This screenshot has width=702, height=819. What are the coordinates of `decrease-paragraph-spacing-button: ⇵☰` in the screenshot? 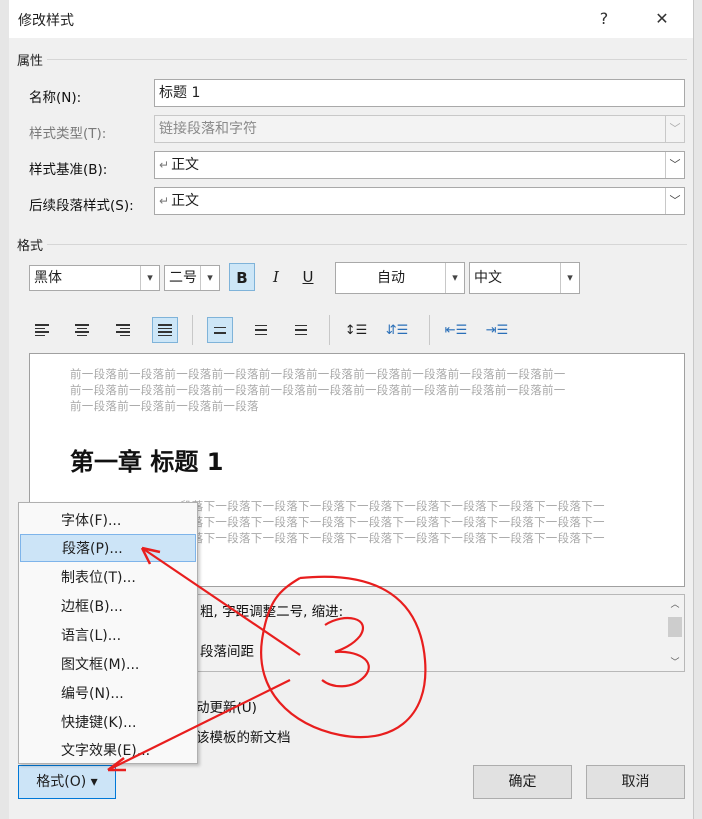 It's located at (397, 330).